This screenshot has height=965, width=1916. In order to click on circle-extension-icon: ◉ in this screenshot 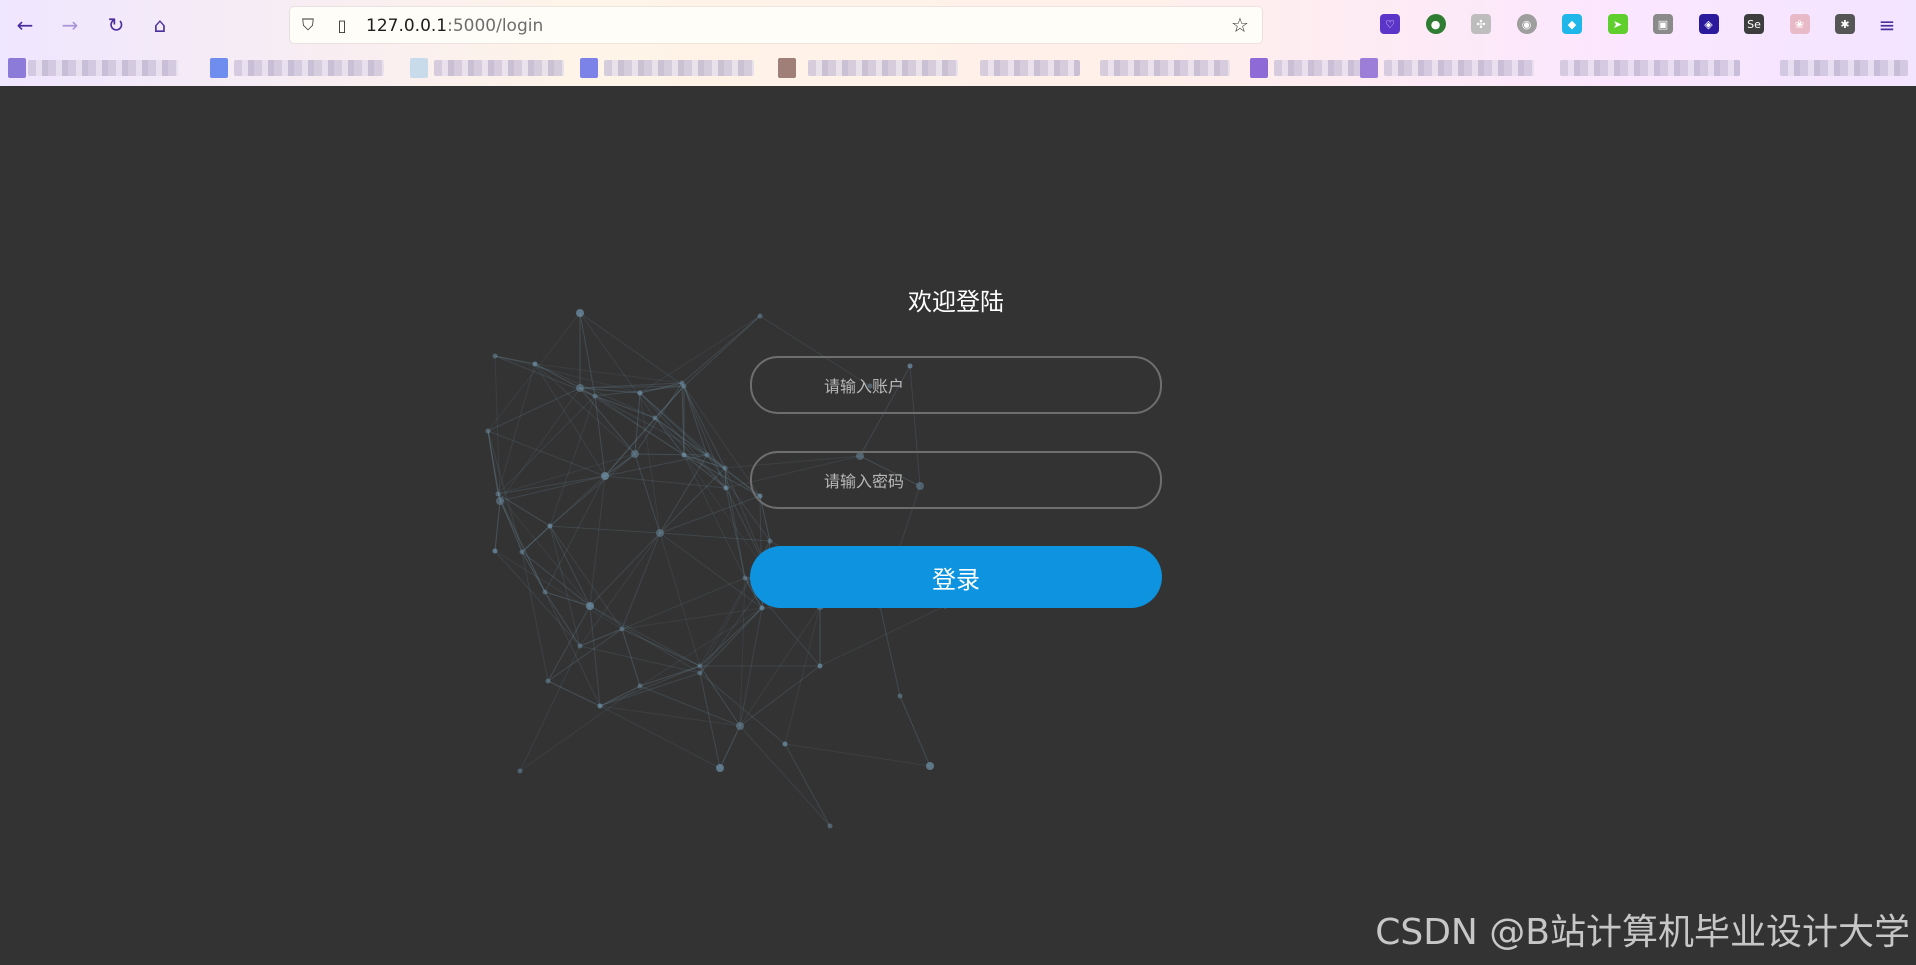, I will do `click(1526, 24)`.